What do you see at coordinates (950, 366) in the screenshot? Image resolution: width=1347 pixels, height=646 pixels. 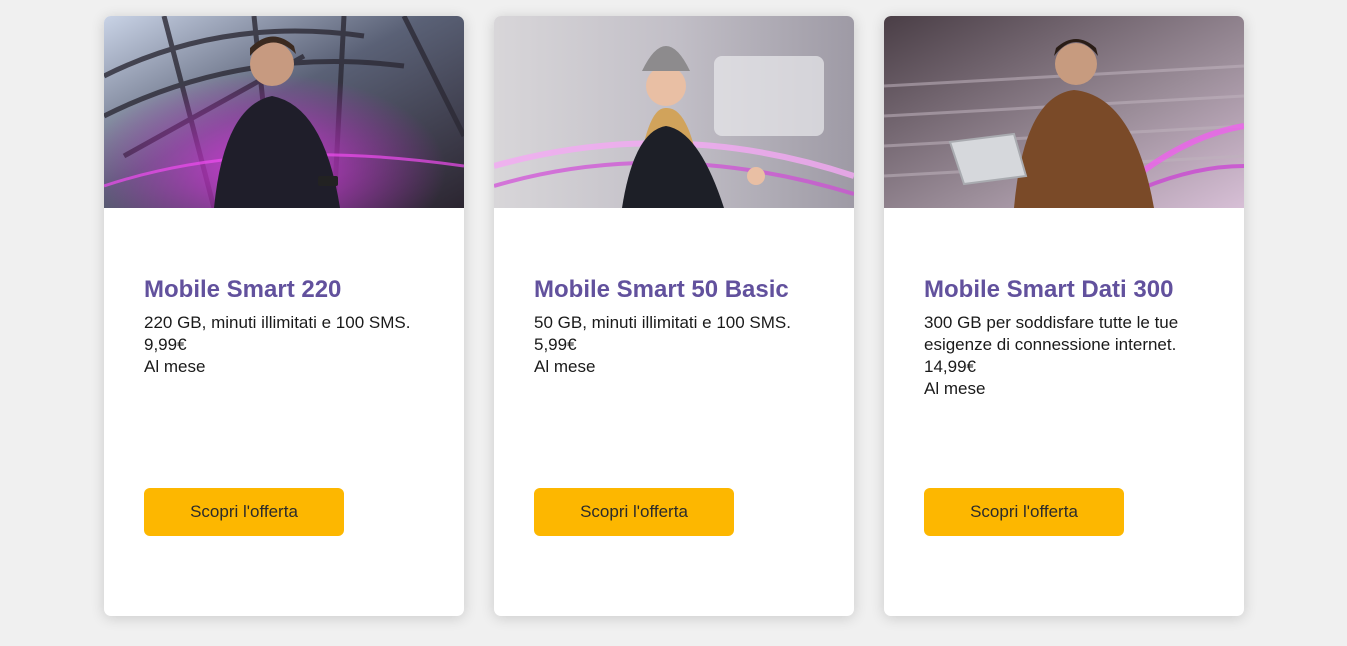 I see `offer-price: 14,99€` at bounding box center [950, 366].